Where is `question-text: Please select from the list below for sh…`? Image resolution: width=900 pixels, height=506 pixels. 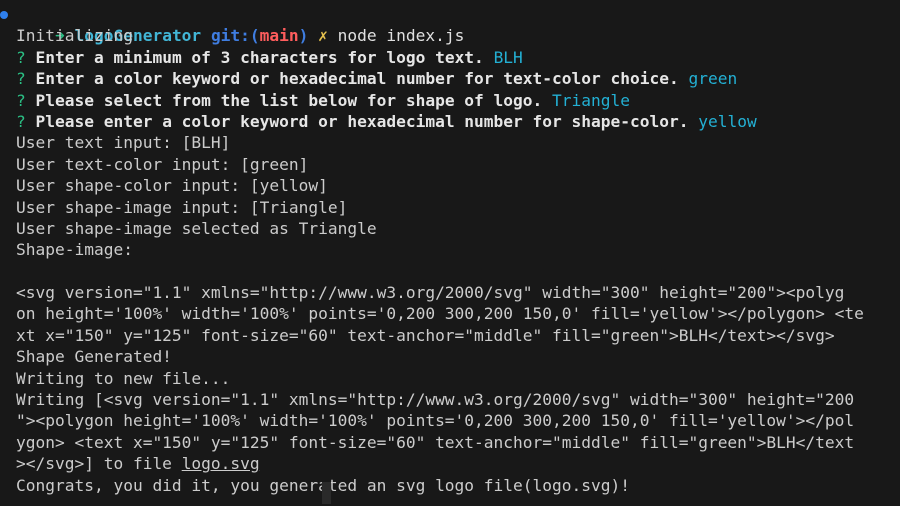 question-text: Please select from the list below for sh… is located at coordinates (289, 100).